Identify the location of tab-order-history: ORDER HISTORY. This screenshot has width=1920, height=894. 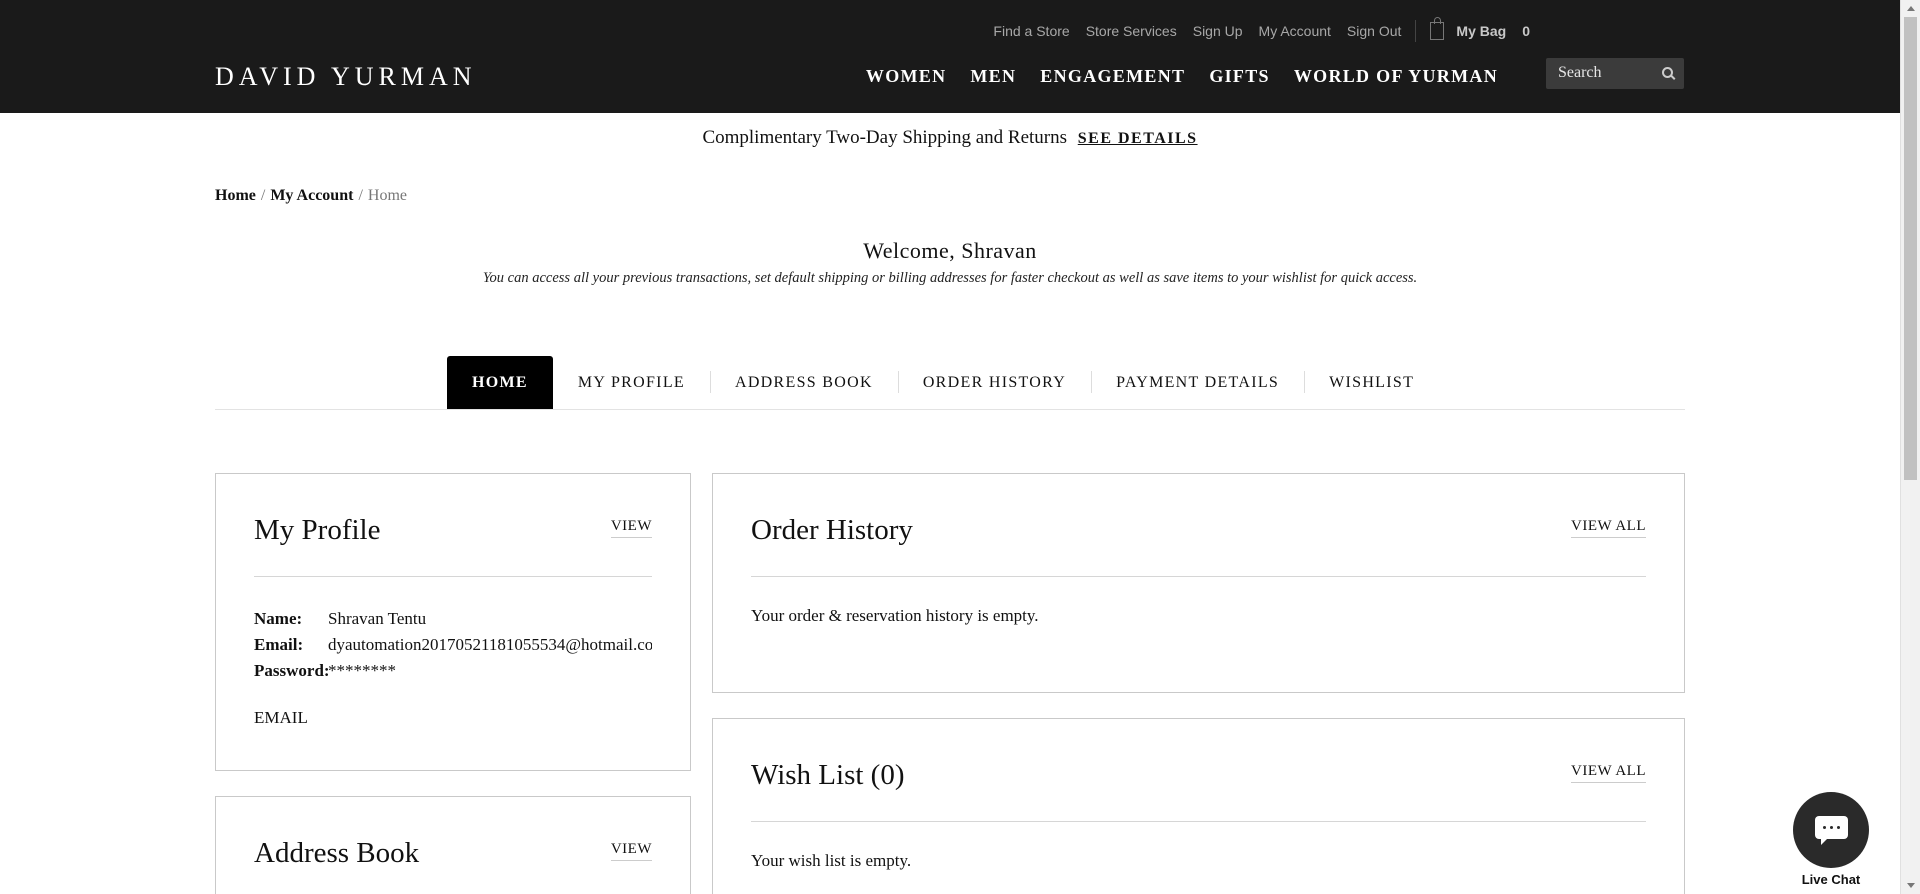
(994, 383).